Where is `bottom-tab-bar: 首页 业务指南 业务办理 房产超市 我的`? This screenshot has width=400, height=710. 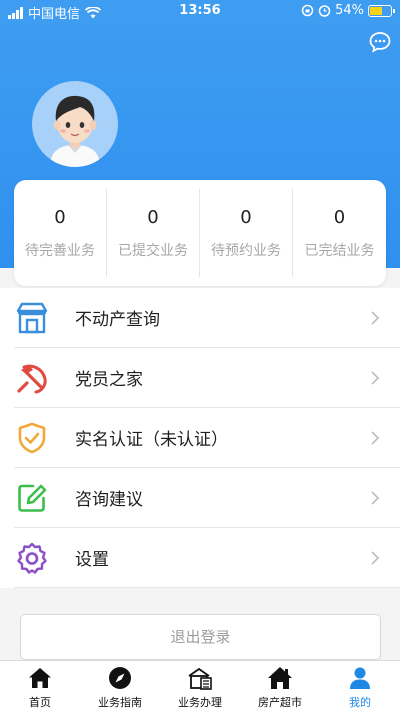
bottom-tab-bar: 首页 业务指南 业务办理 房产超市 我的 is located at coordinates (200, 685).